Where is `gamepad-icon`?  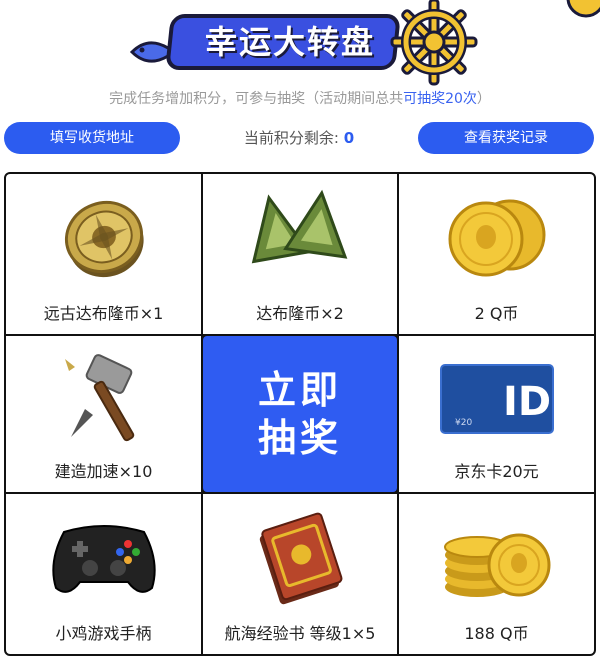
gamepad-icon is located at coordinates (103, 559).